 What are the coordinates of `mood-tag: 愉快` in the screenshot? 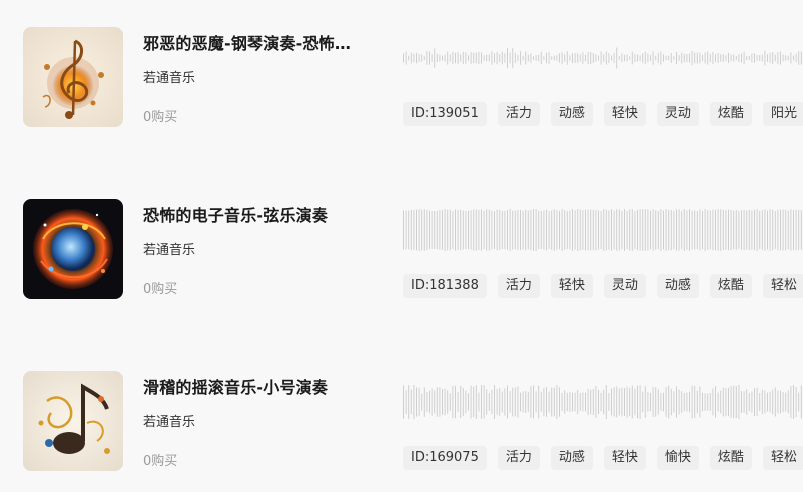 It's located at (677, 458).